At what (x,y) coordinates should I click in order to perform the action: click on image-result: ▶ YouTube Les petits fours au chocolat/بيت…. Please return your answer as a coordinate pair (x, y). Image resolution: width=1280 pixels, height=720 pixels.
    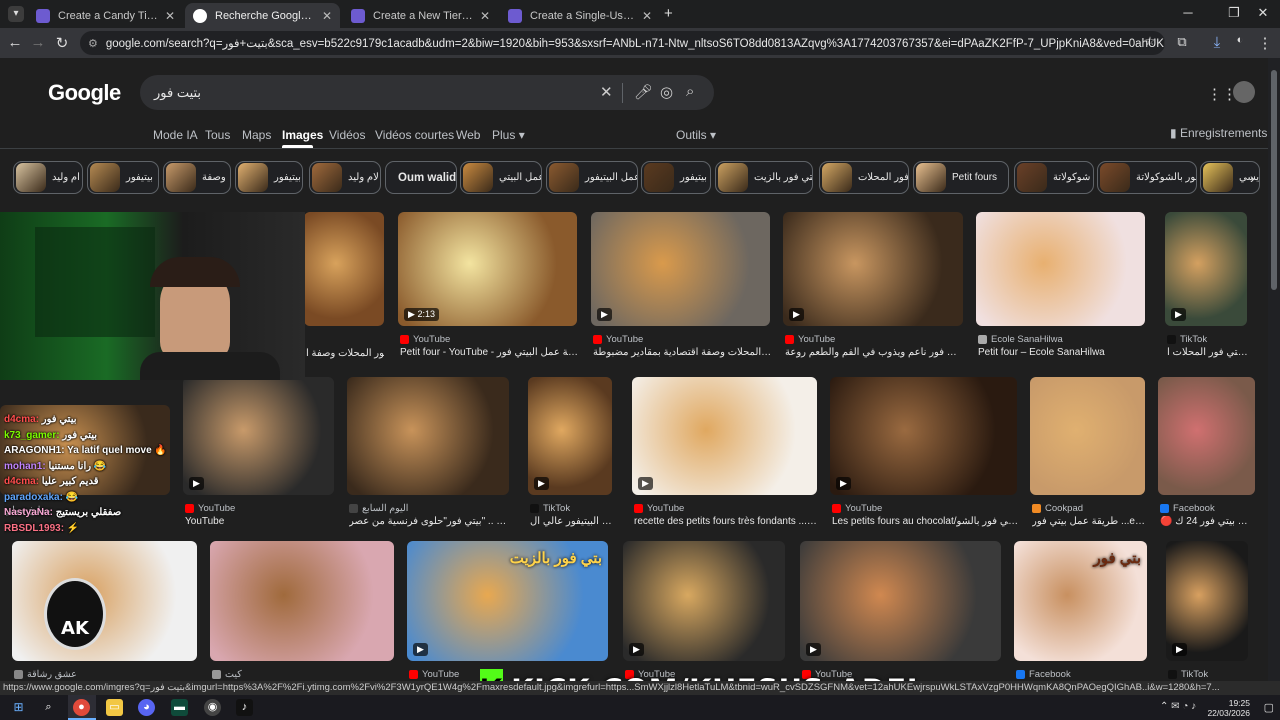
    Looking at the image, I should click on (924, 456).